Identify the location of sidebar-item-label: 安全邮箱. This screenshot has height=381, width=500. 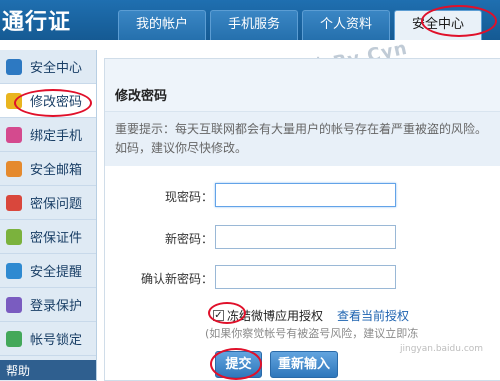
(56, 170).